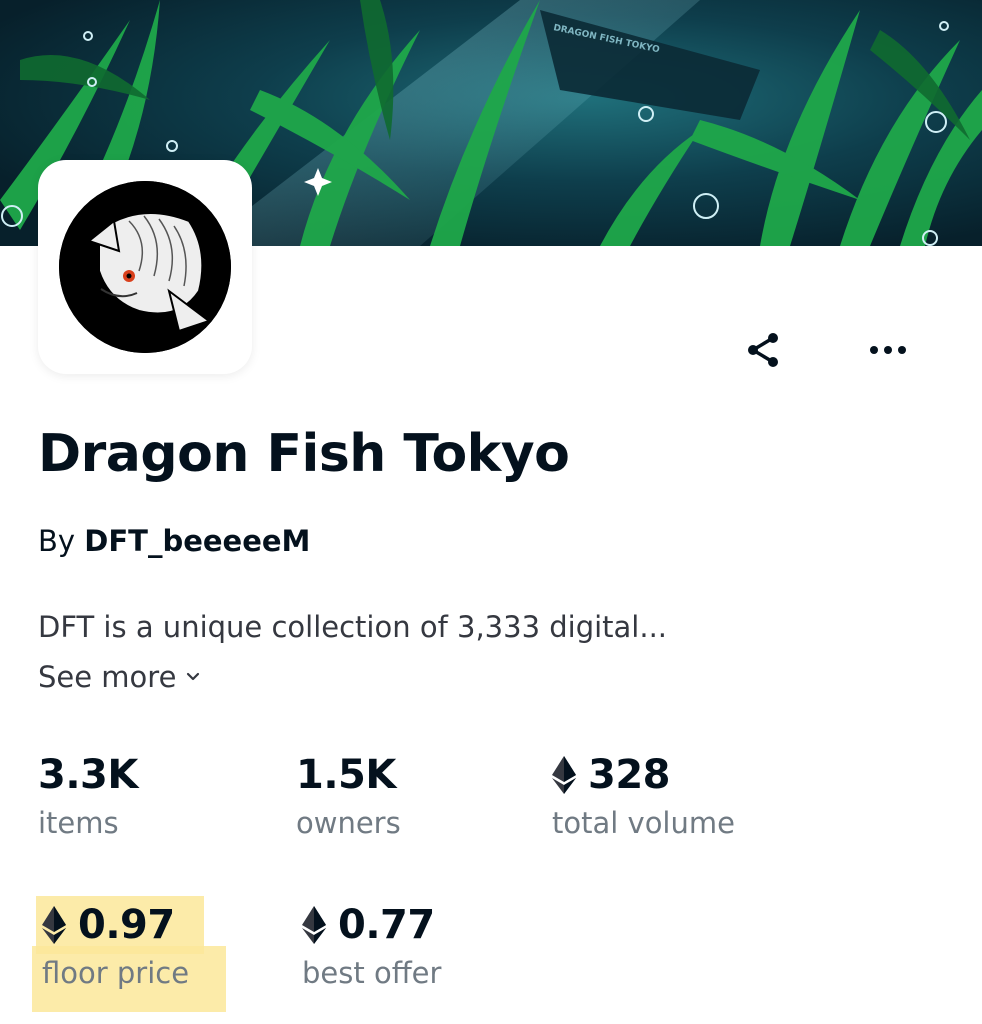  I want to click on stat-total-volume: 328 total volume, so click(643, 796).